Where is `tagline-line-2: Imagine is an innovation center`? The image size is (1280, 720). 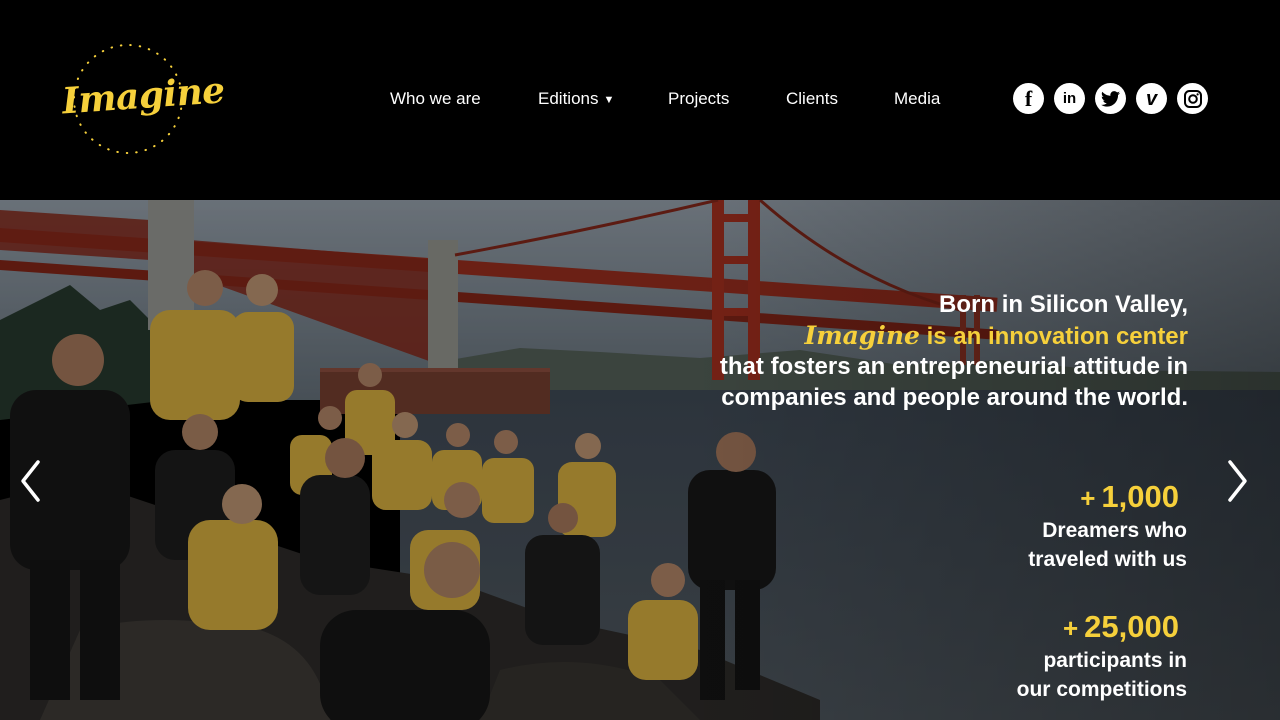 tagline-line-2: Imagine is an innovation center is located at coordinates (954, 337).